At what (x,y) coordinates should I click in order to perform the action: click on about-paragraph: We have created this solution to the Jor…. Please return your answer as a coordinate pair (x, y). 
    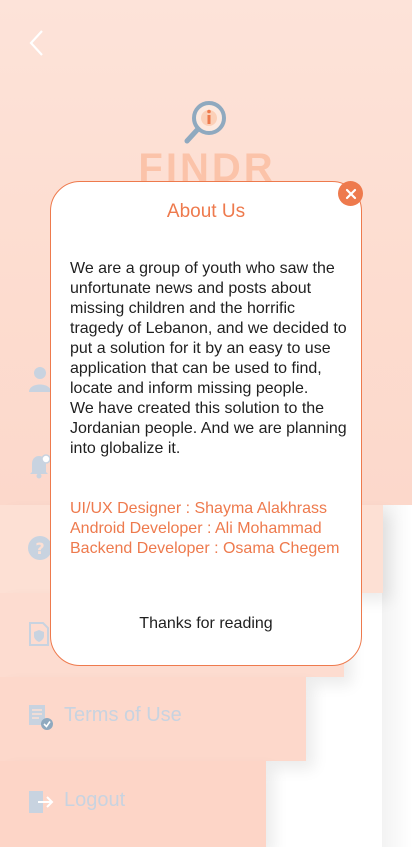
    Looking at the image, I should click on (208, 428).